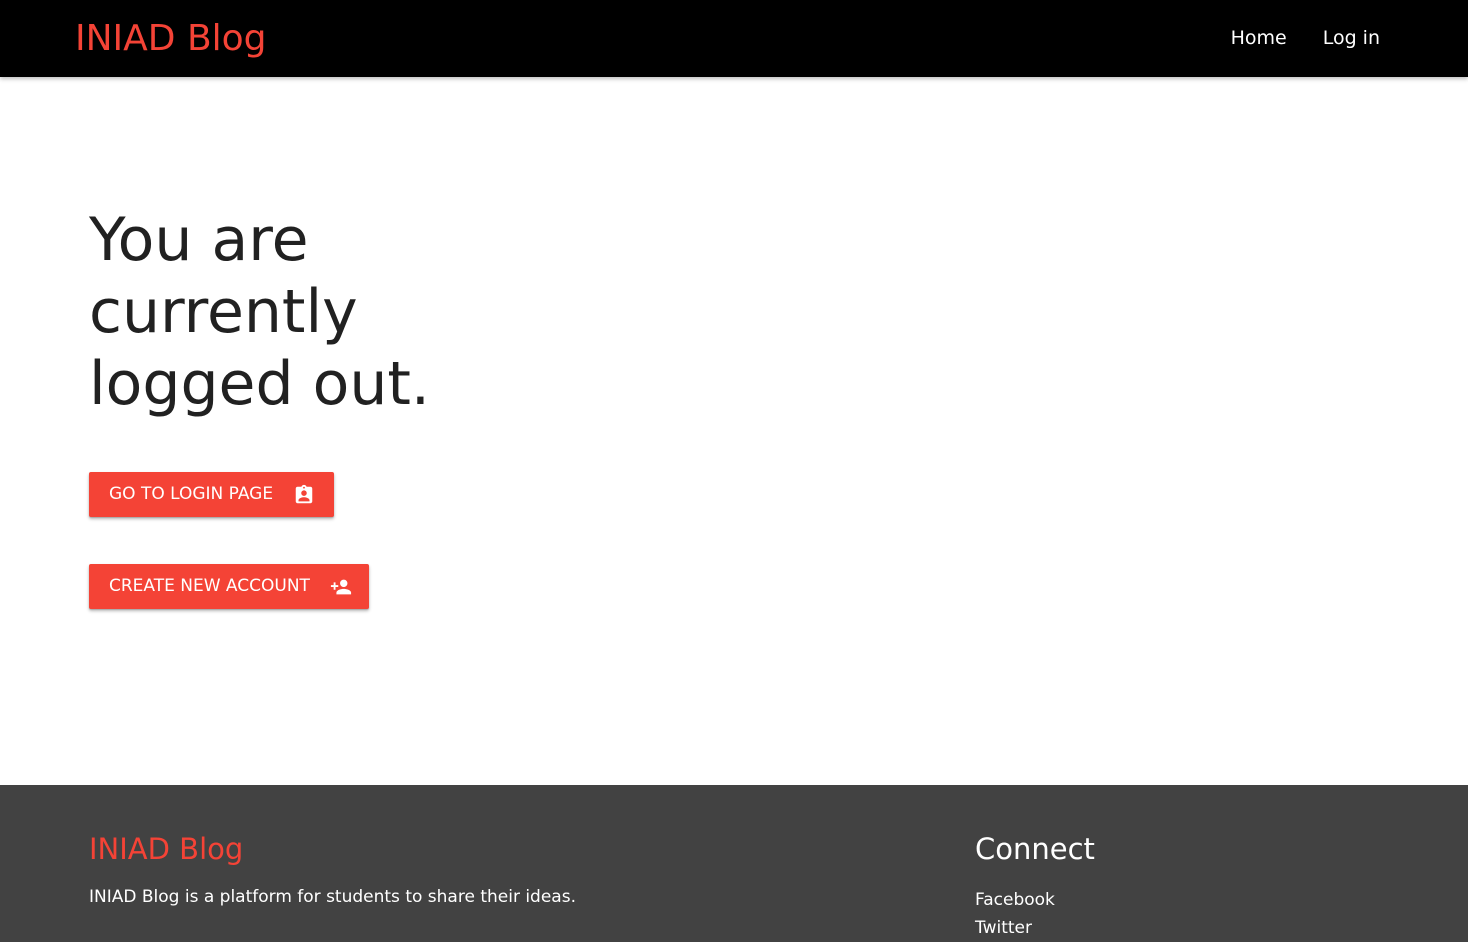 This screenshot has width=1468, height=942. Describe the element at coordinates (1351, 39) in the screenshot. I see `nav-link-login: Log in` at that location.